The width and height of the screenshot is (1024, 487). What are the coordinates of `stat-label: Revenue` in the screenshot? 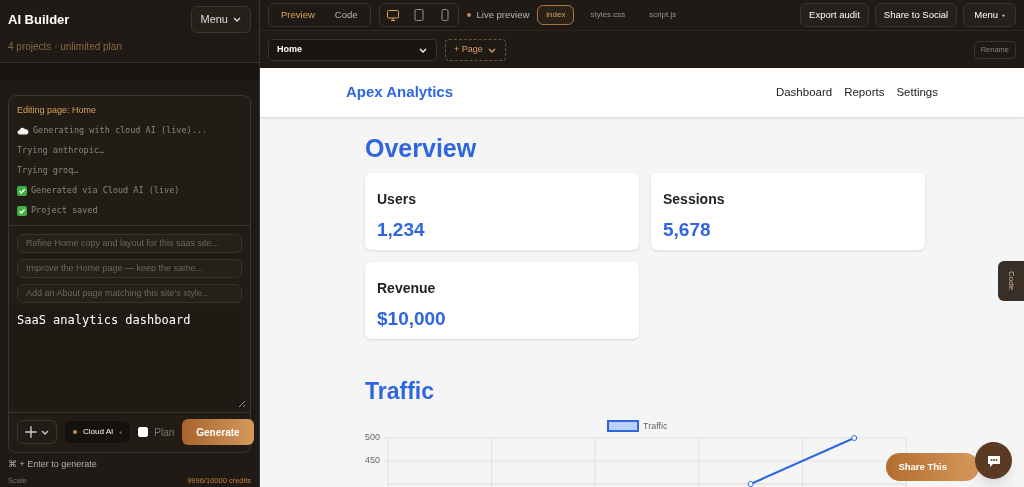 It's located at (407, 288).